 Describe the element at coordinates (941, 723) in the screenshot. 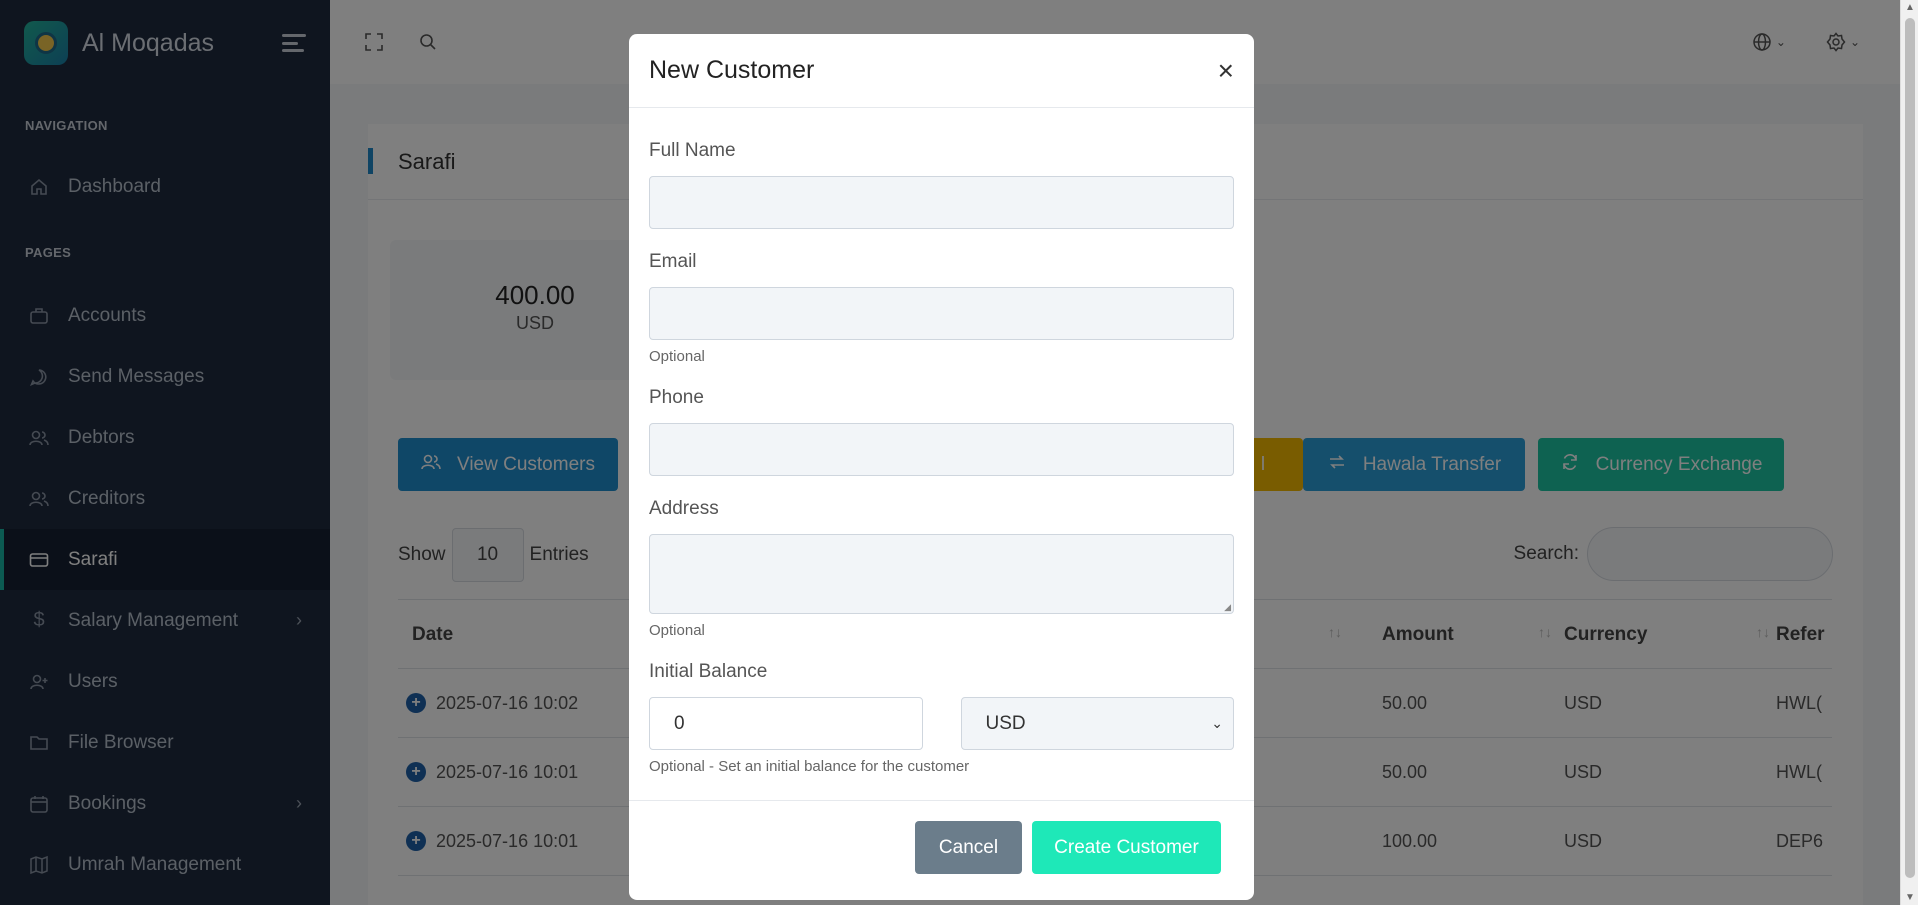

I see `initial-balance-row: 0 USD ⌄` at that location.